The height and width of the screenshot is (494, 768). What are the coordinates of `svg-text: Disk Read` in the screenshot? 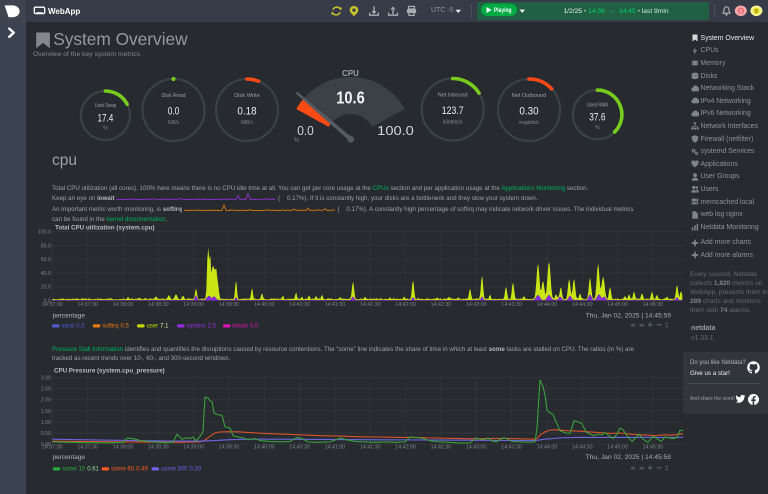 It's located at (173, 96).